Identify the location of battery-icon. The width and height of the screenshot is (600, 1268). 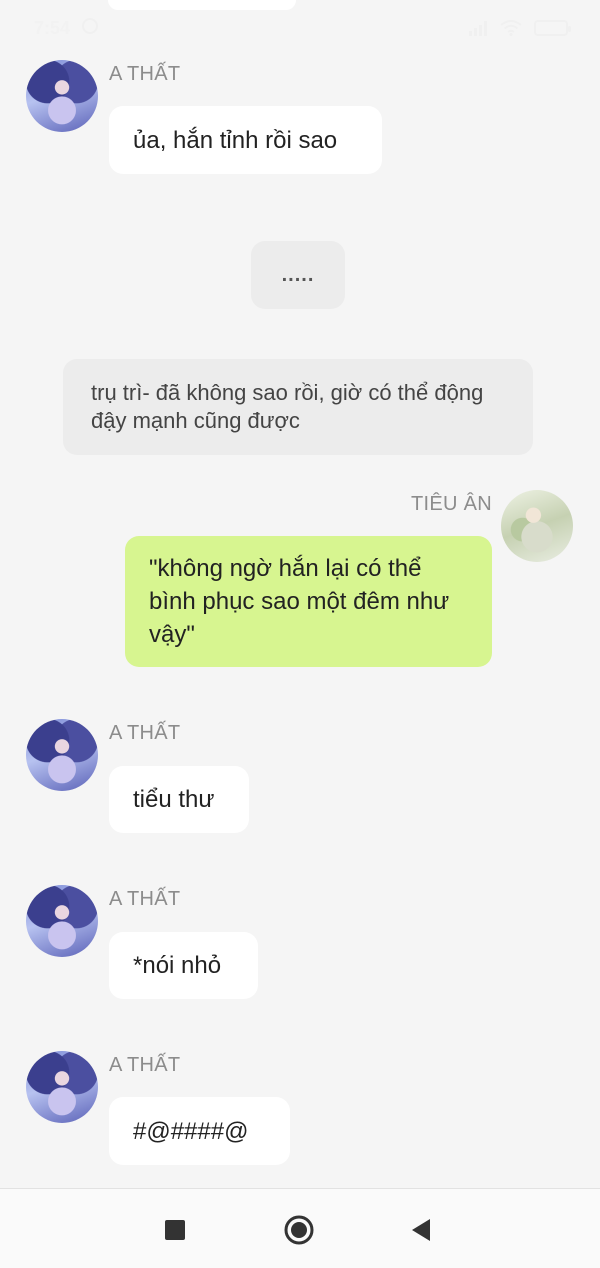
(552, 28).